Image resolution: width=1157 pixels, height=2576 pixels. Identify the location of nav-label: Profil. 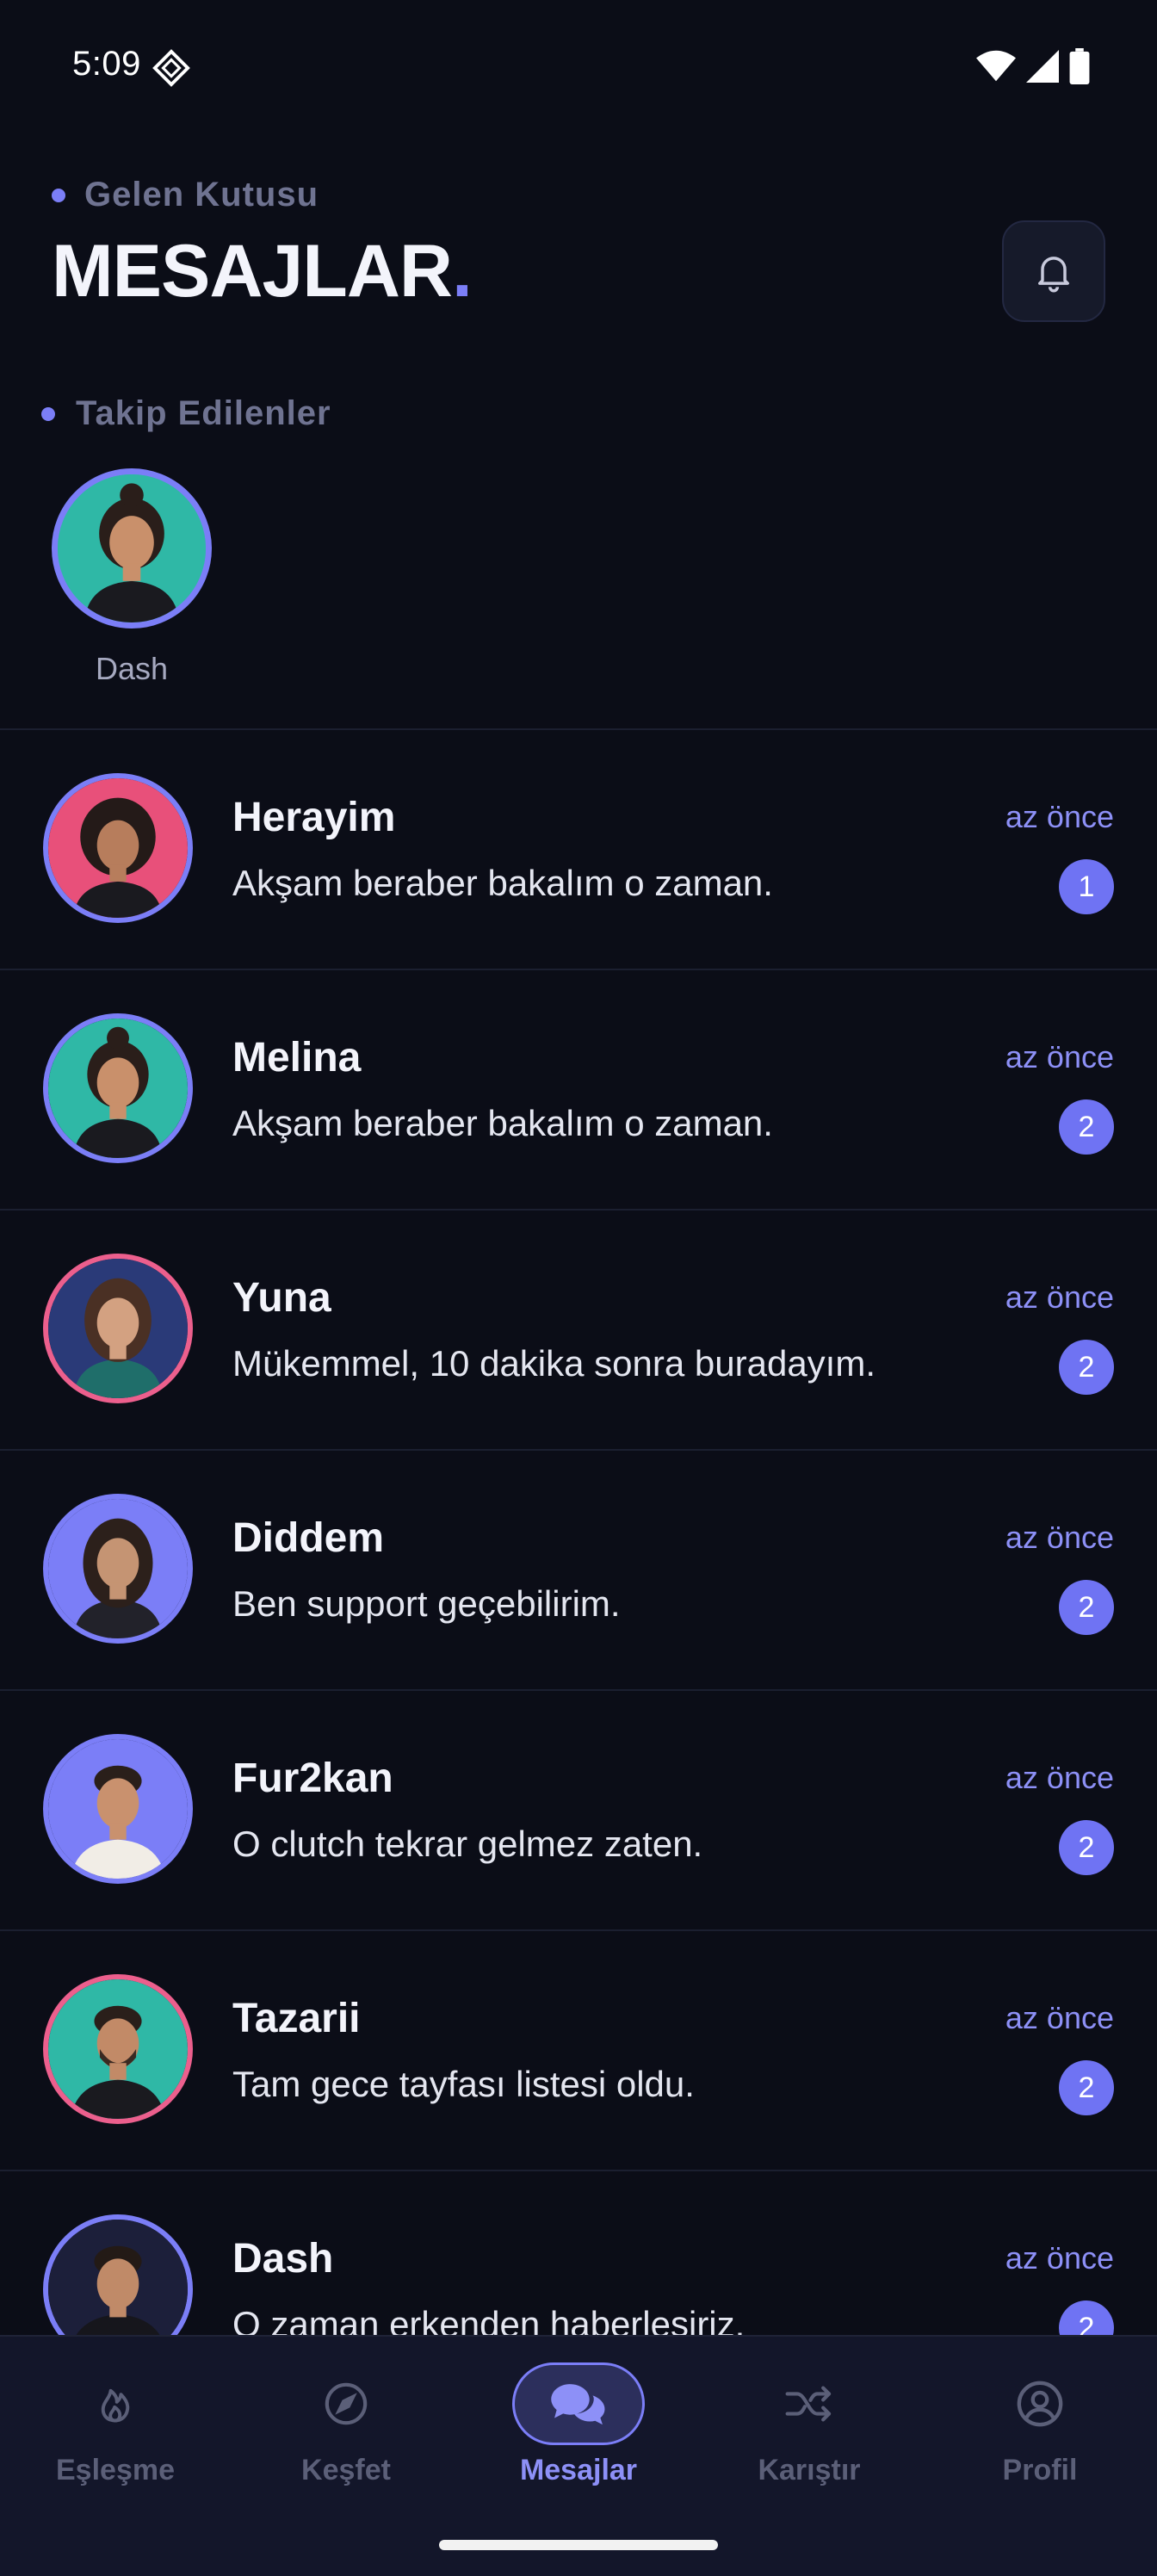
(1040, 2470).